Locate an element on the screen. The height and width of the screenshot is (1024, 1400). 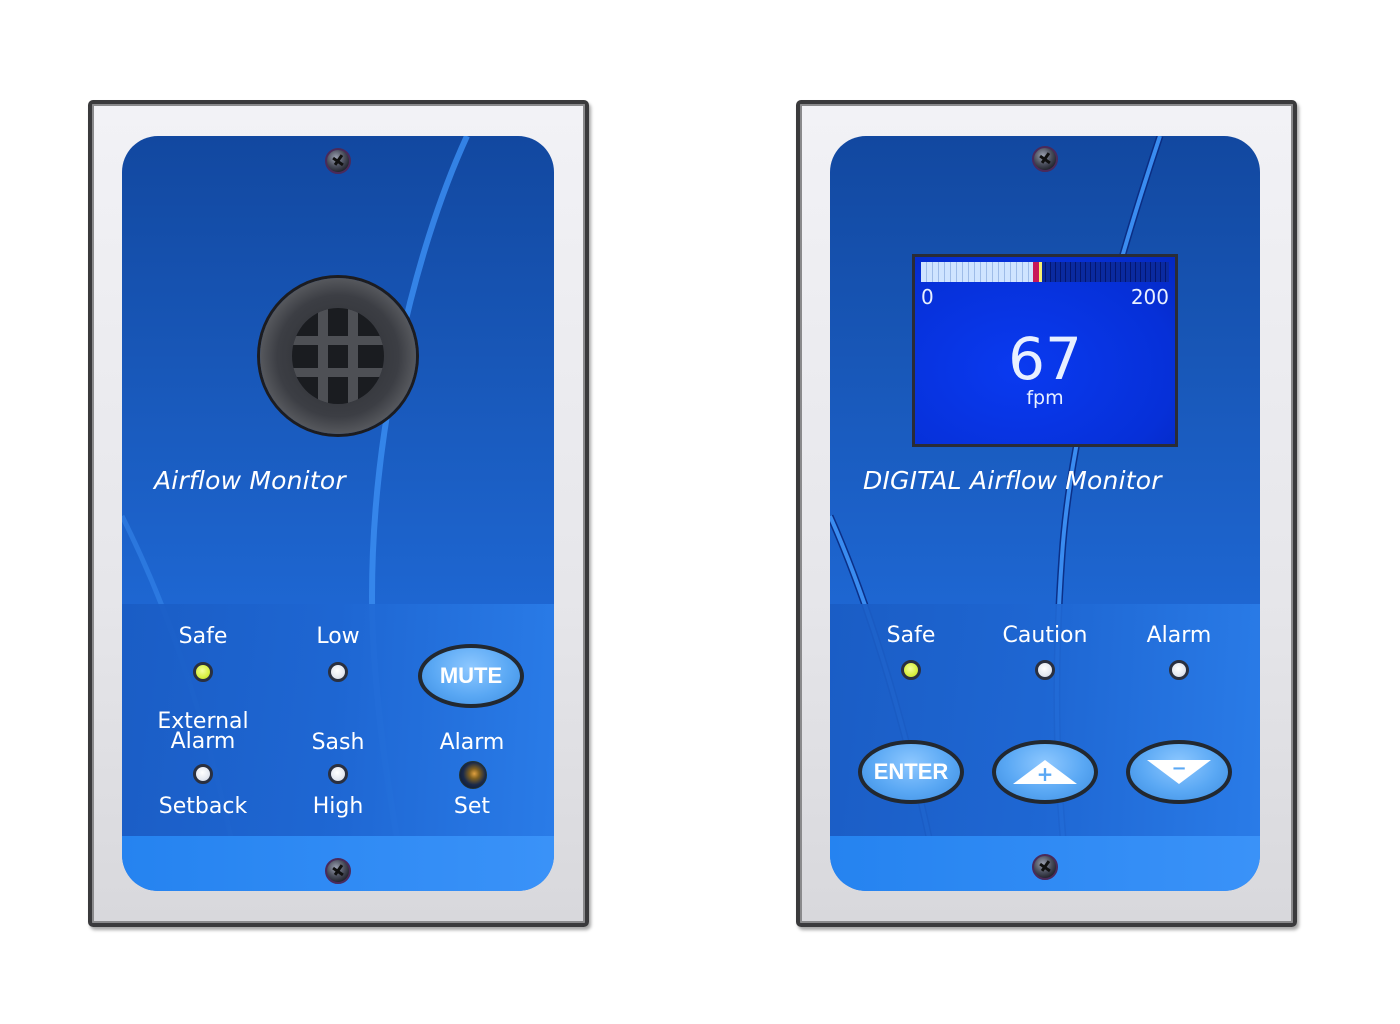
indicator-label-external-alarm: External Alarm is located at coordinates (203, 731).